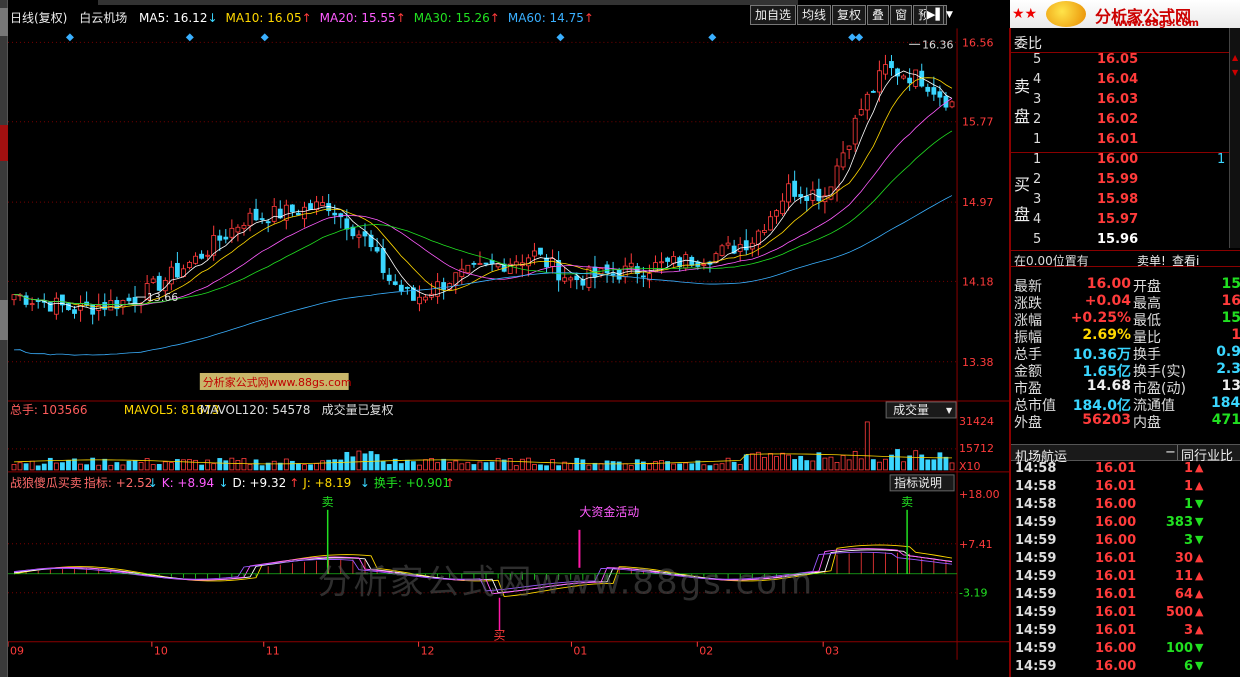  I want to click on buy-level-row: 3 15.98, so click(1125, 202).